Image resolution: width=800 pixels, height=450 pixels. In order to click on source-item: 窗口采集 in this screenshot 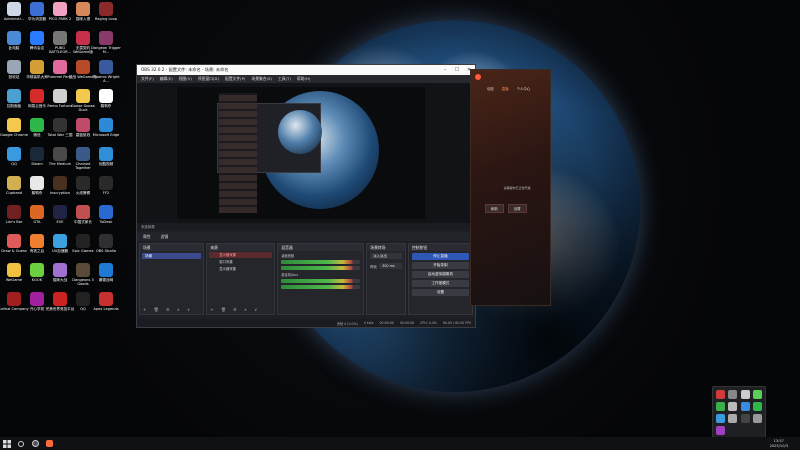, I will do `click(240, 262)`.